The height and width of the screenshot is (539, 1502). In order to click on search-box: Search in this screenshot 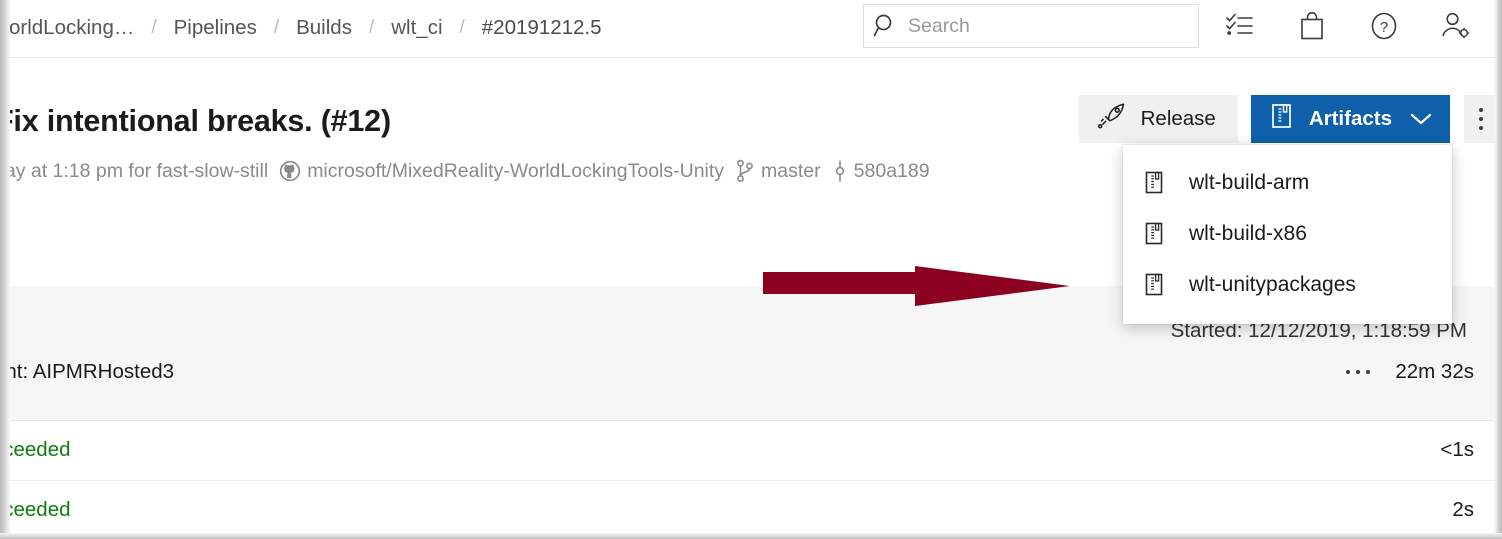, I will do `click(1031, 26)`.